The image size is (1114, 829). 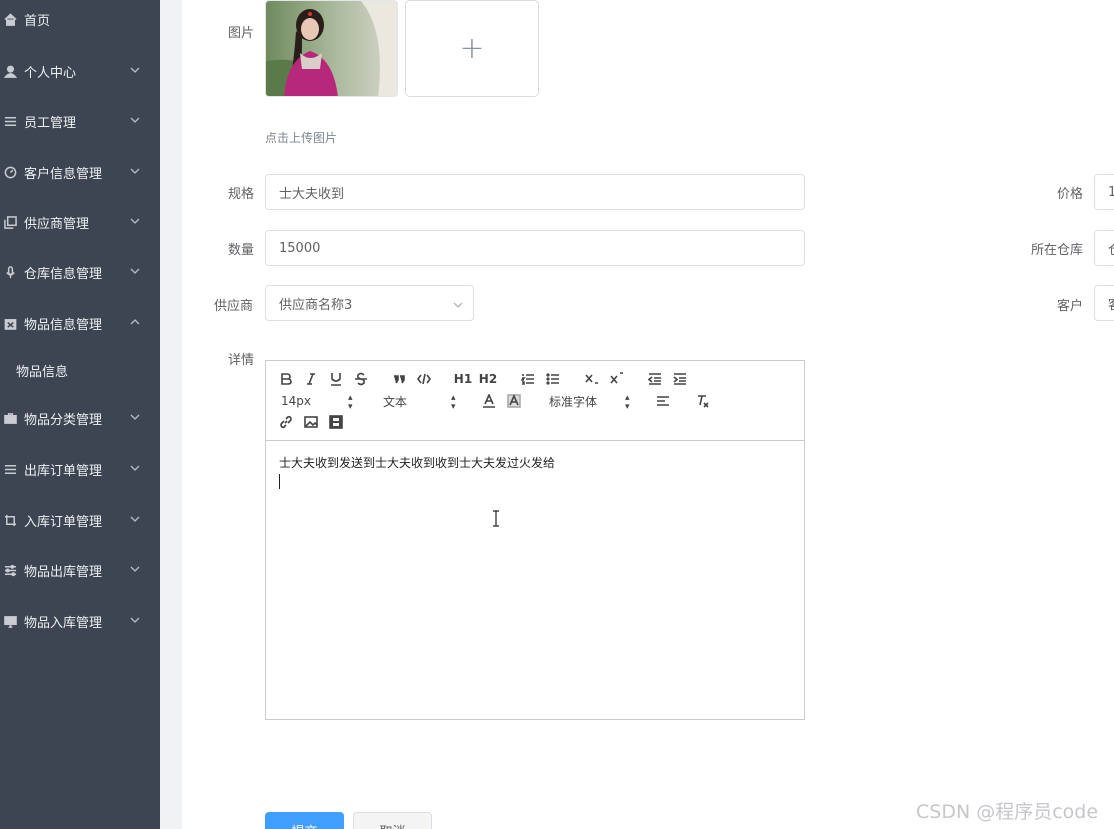 I want to click on font-family-picker: 标准字体 ▴ ▾, so click(x=591, y=402).